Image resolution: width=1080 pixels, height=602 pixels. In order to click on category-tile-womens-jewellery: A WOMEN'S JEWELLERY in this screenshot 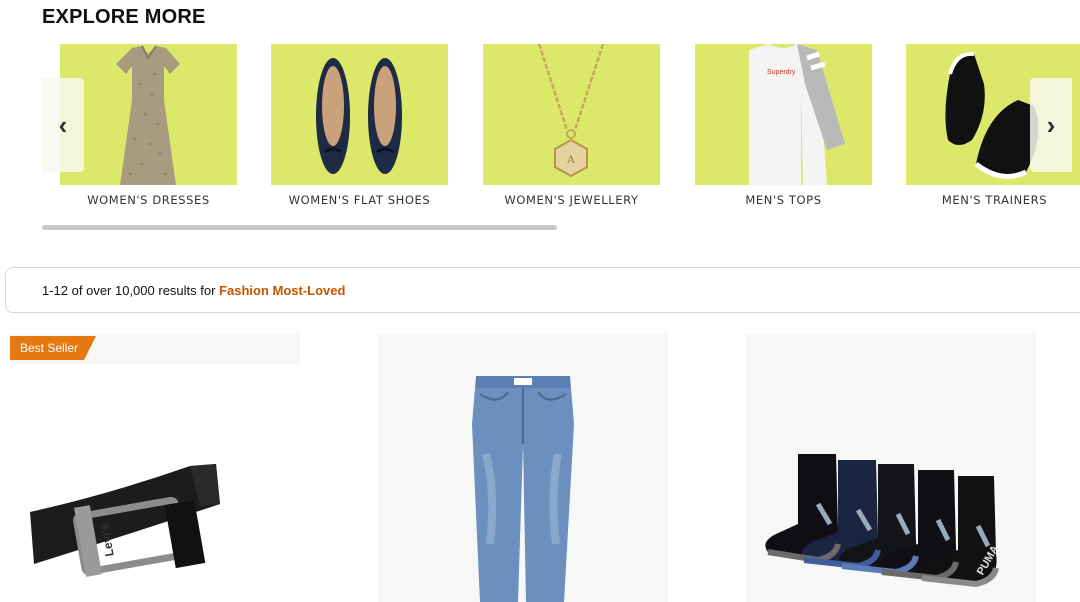, I will do `click(571, 125)`.